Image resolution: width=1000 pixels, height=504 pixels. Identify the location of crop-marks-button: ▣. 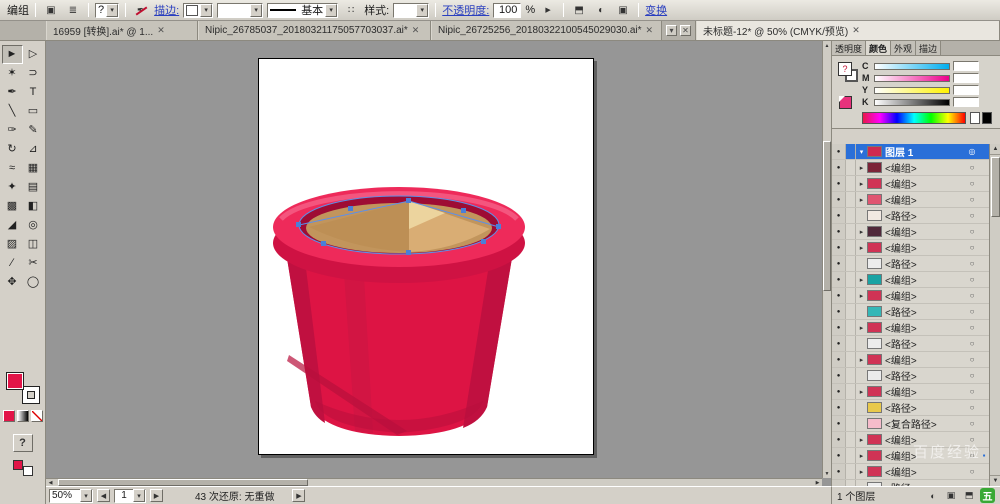
(623, 10).